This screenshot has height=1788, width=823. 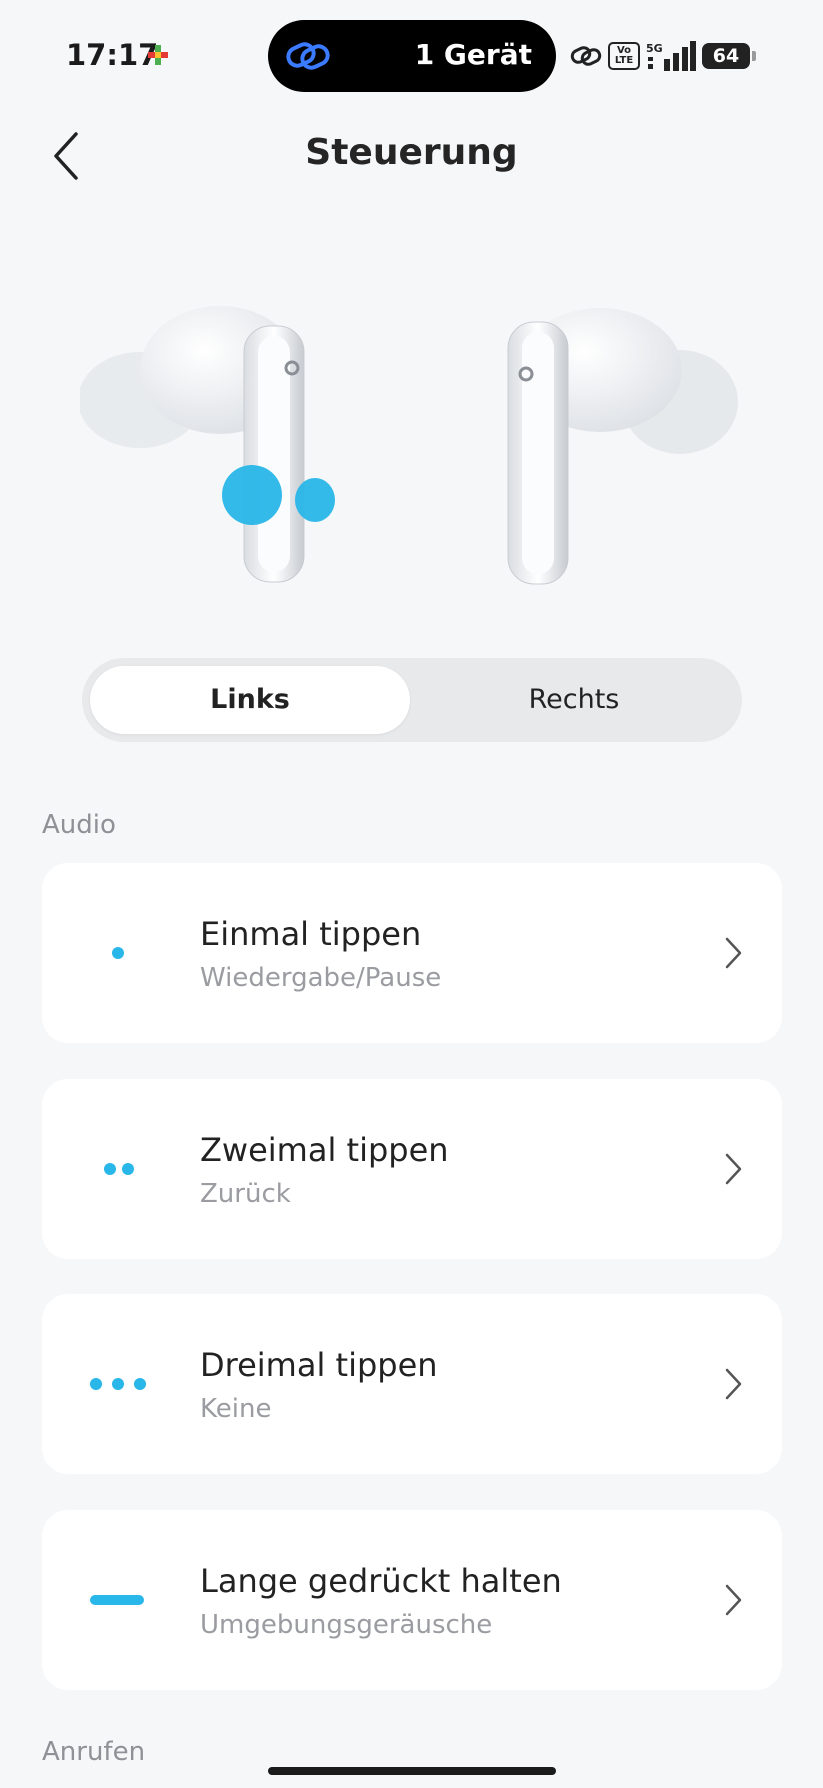 I want to click on control-title: Lange gedrückt halten, so click(x=381, y=1581).